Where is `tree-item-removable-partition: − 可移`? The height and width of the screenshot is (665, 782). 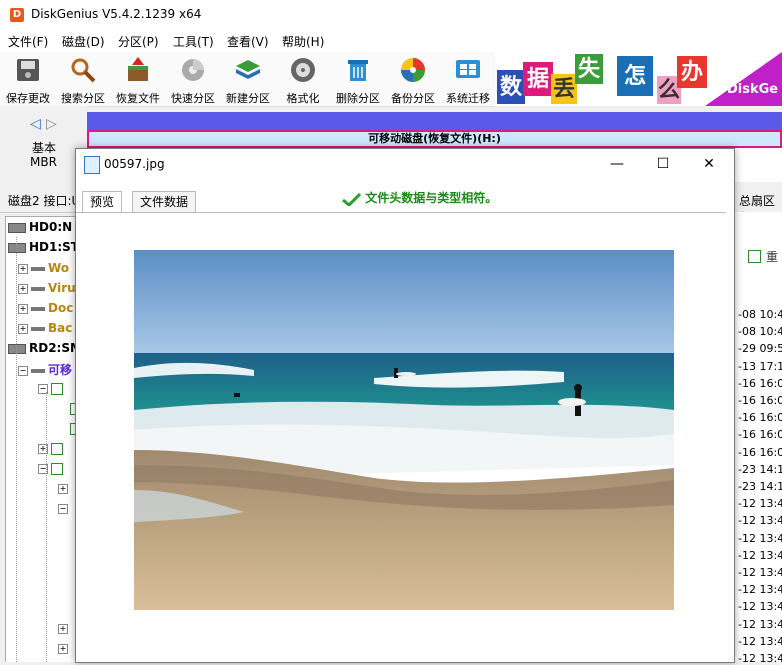 tree-item-removable-partition: − 可移 is located at coordinates (45, 370).